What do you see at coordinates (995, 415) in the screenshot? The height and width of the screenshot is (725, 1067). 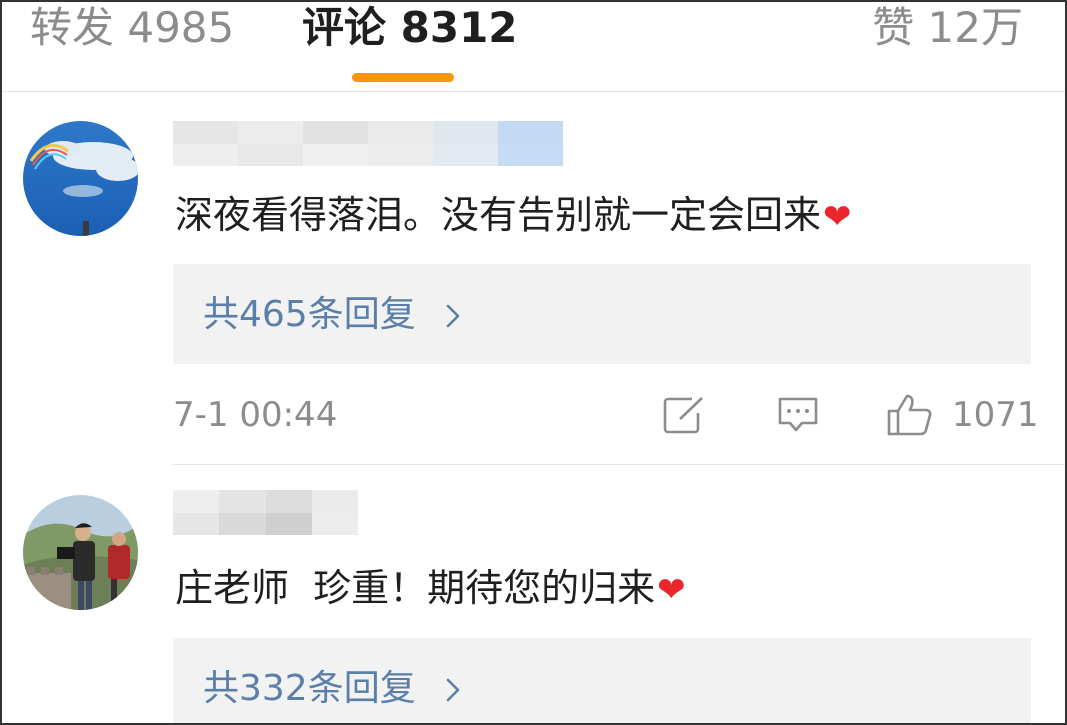 I see `like-count: 1071` at bounding box center [995, 415].